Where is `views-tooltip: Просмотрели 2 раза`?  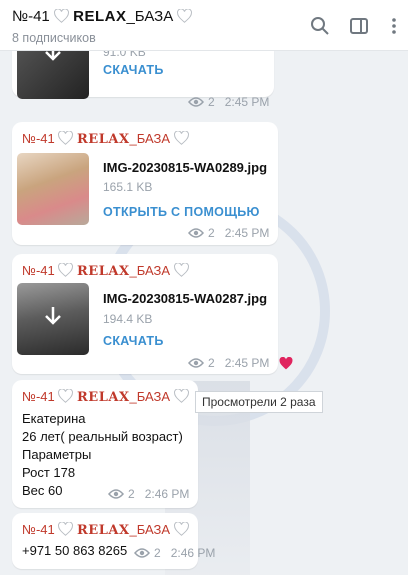 views-tooltip: Просмотрели 2 раза is located at coordinates (259, 402).